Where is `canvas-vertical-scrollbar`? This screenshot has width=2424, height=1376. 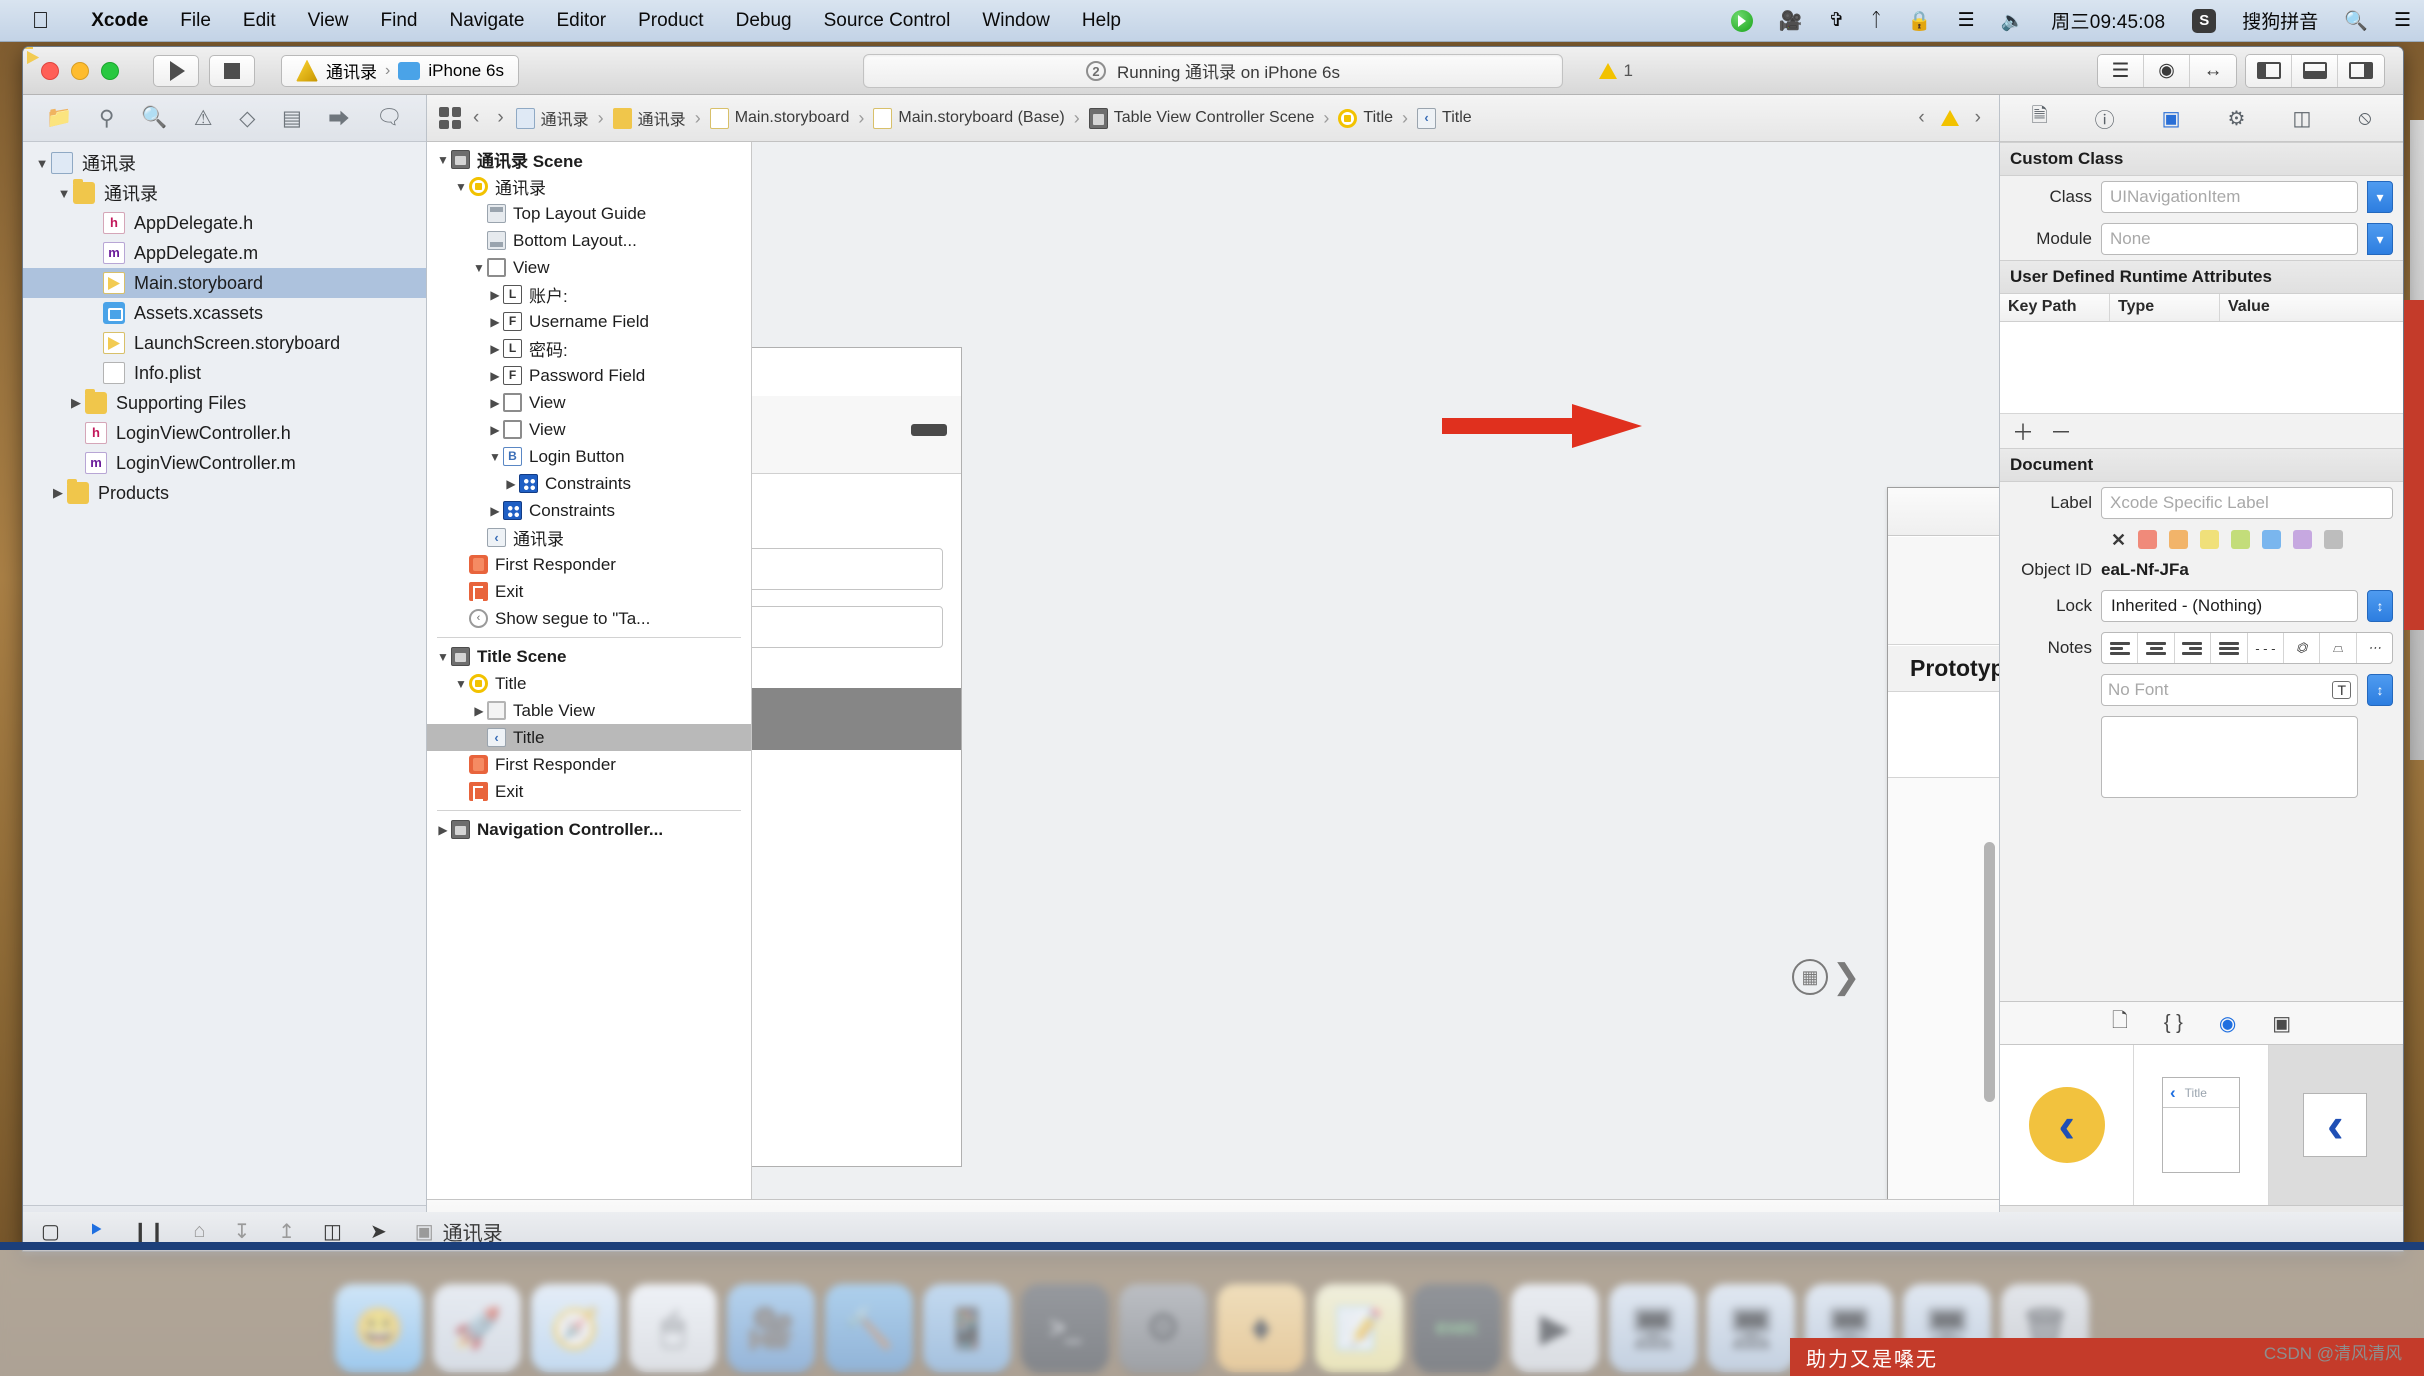 canvas-vertical-scrollbar is located at coordinates (1989, 972).